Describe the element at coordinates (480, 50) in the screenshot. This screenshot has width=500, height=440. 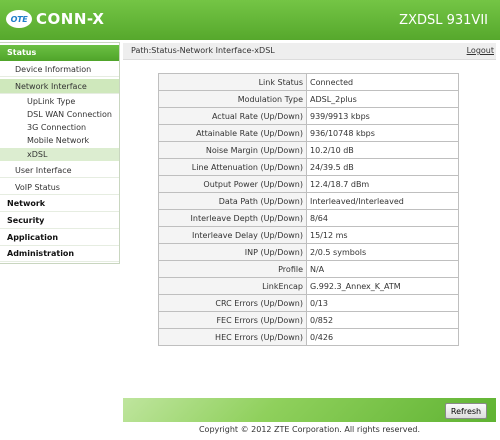
I see `logout-link: Logout` at that location.